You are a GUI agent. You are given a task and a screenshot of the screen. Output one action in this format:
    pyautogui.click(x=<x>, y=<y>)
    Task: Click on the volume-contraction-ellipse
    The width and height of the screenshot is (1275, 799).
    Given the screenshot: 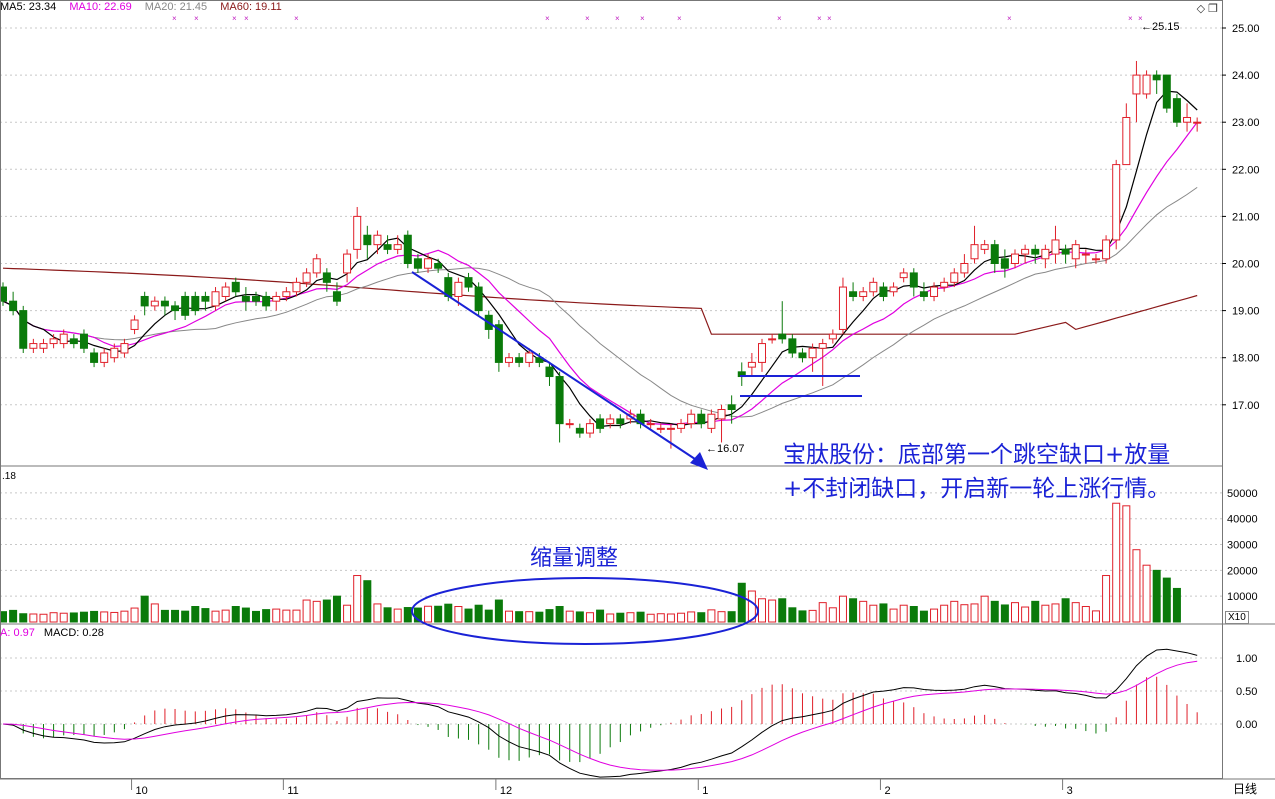 What is the action you would take?
    pyautogui.click(x=585, y=611)
    